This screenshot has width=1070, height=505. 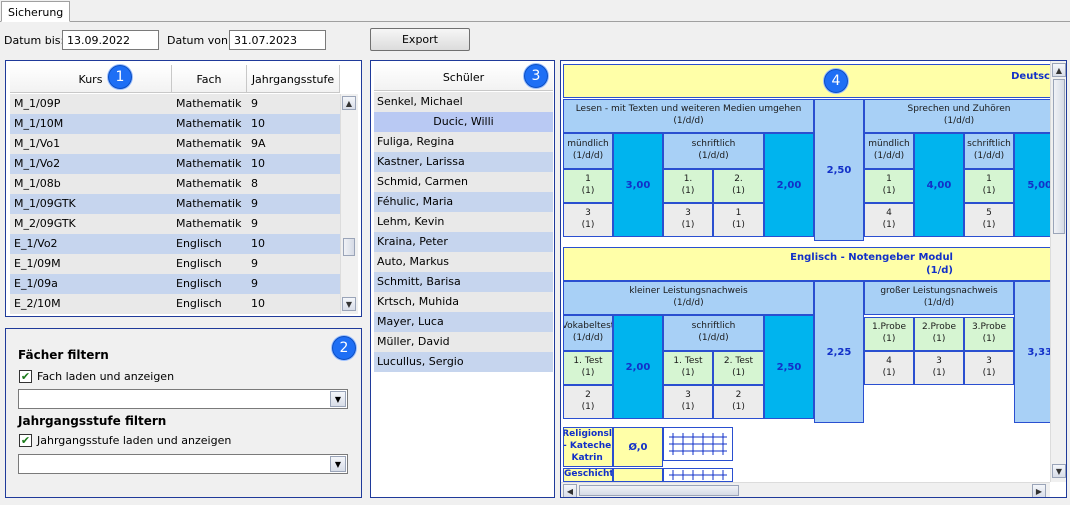 What do you see at coordinates (91, 104) in the screenshot?
I see `cell-kurs: M_1/09P` at bounding box center [91, 104].